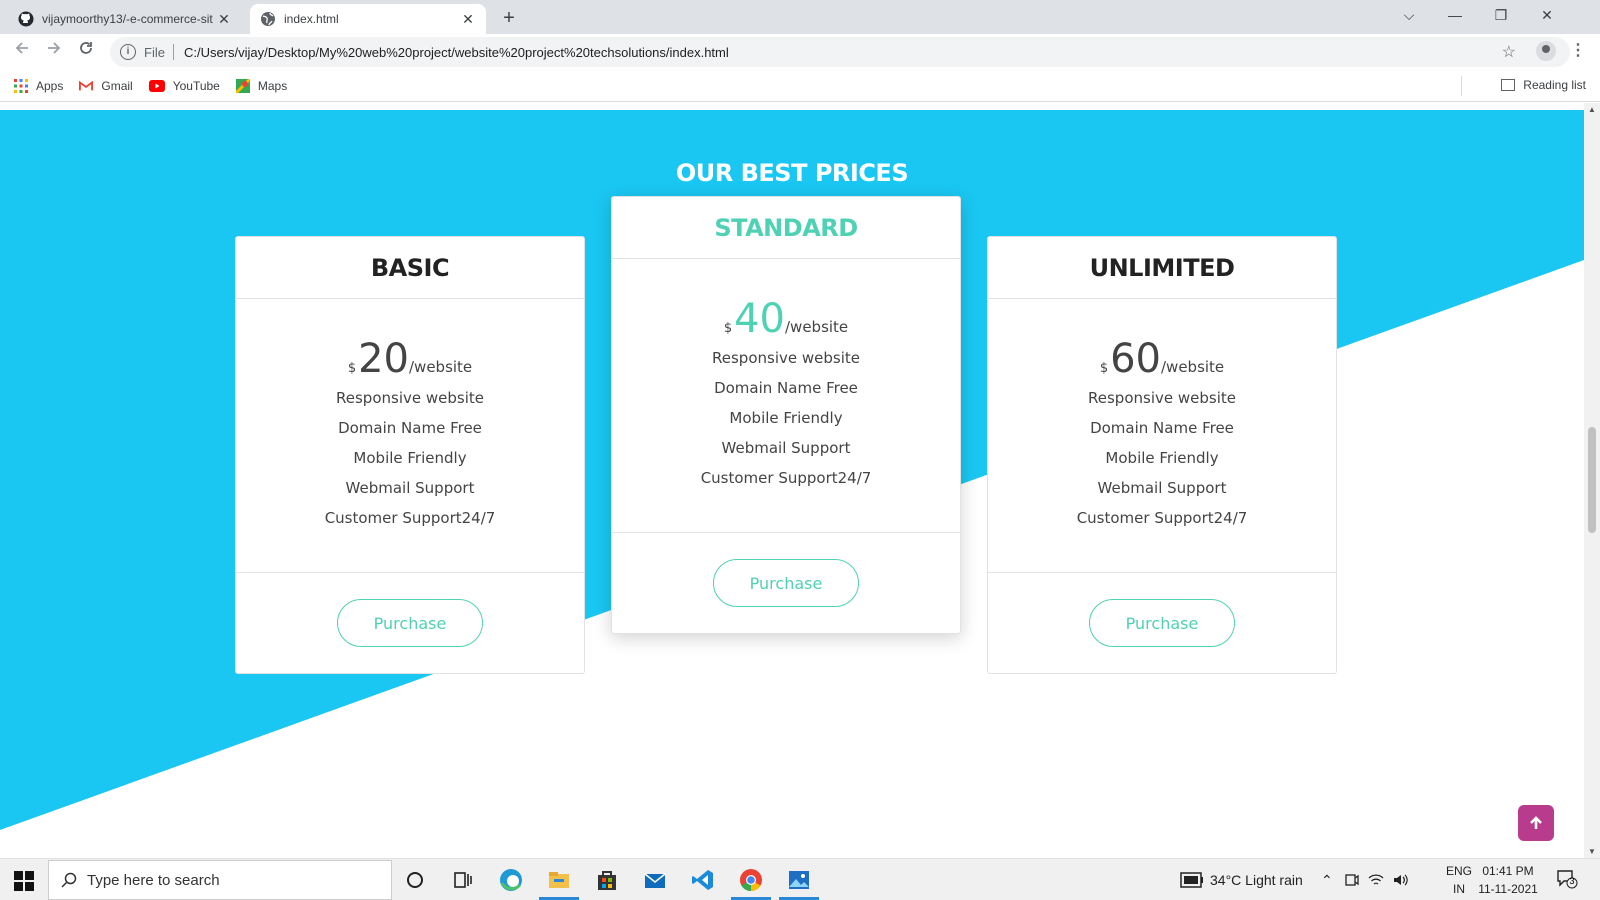 This screenshot has width=1600, height=900. What do you see at coordinates (69, 880) in the screenshot?
I see `search-icon` at bounding box center [69, 880].